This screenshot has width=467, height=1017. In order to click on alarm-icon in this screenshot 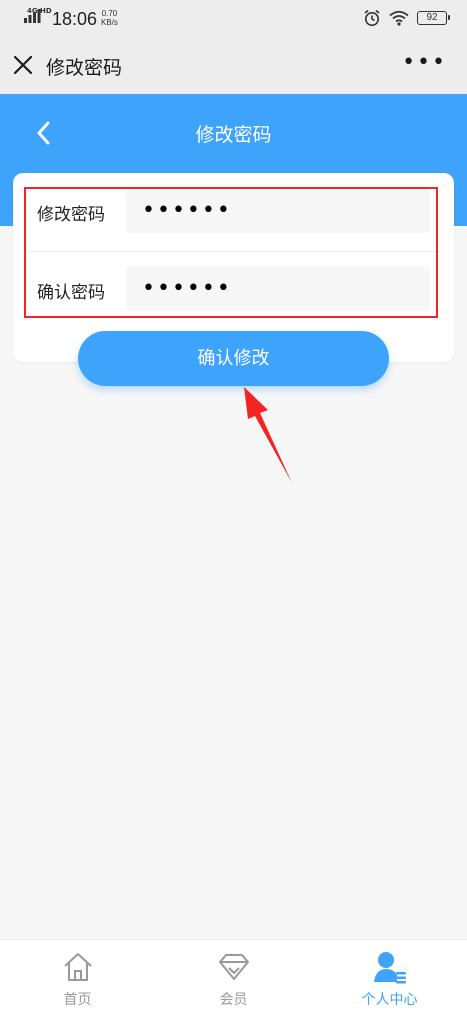, I will do `click(372, 17)`.